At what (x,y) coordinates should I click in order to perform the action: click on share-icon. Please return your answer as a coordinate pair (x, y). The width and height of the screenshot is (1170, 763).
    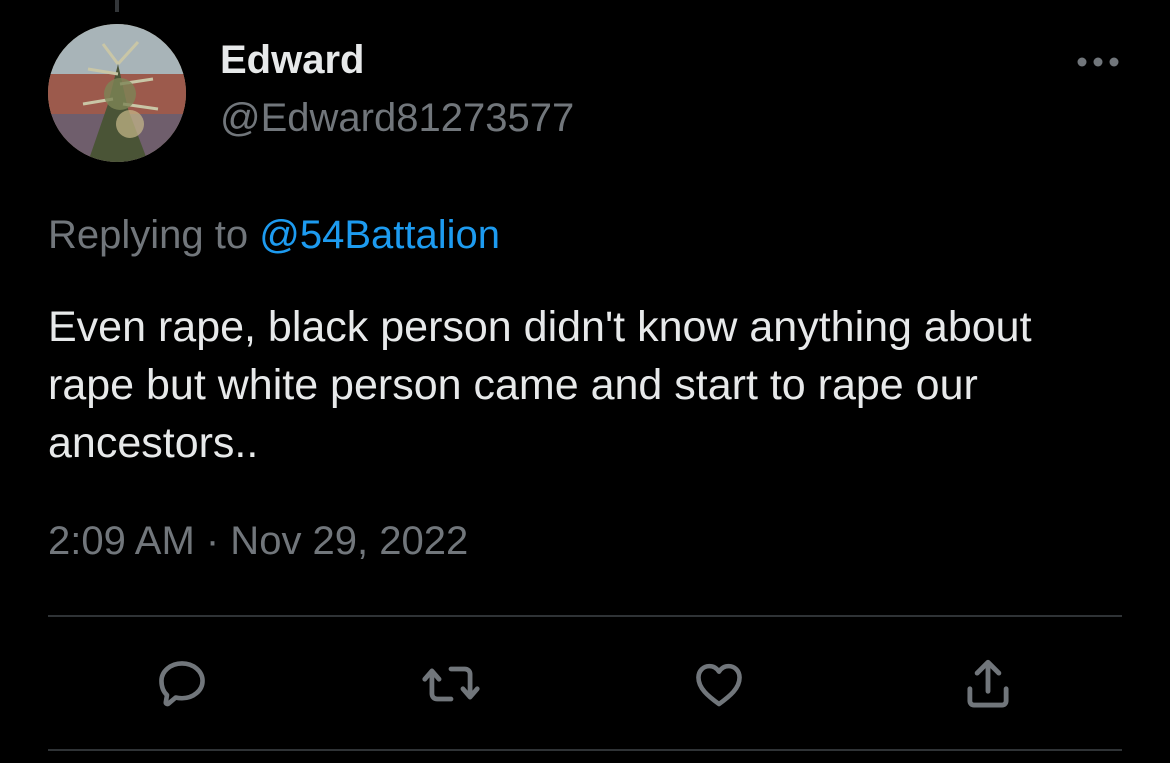
    Looking at the image, I should click on (988, 683).